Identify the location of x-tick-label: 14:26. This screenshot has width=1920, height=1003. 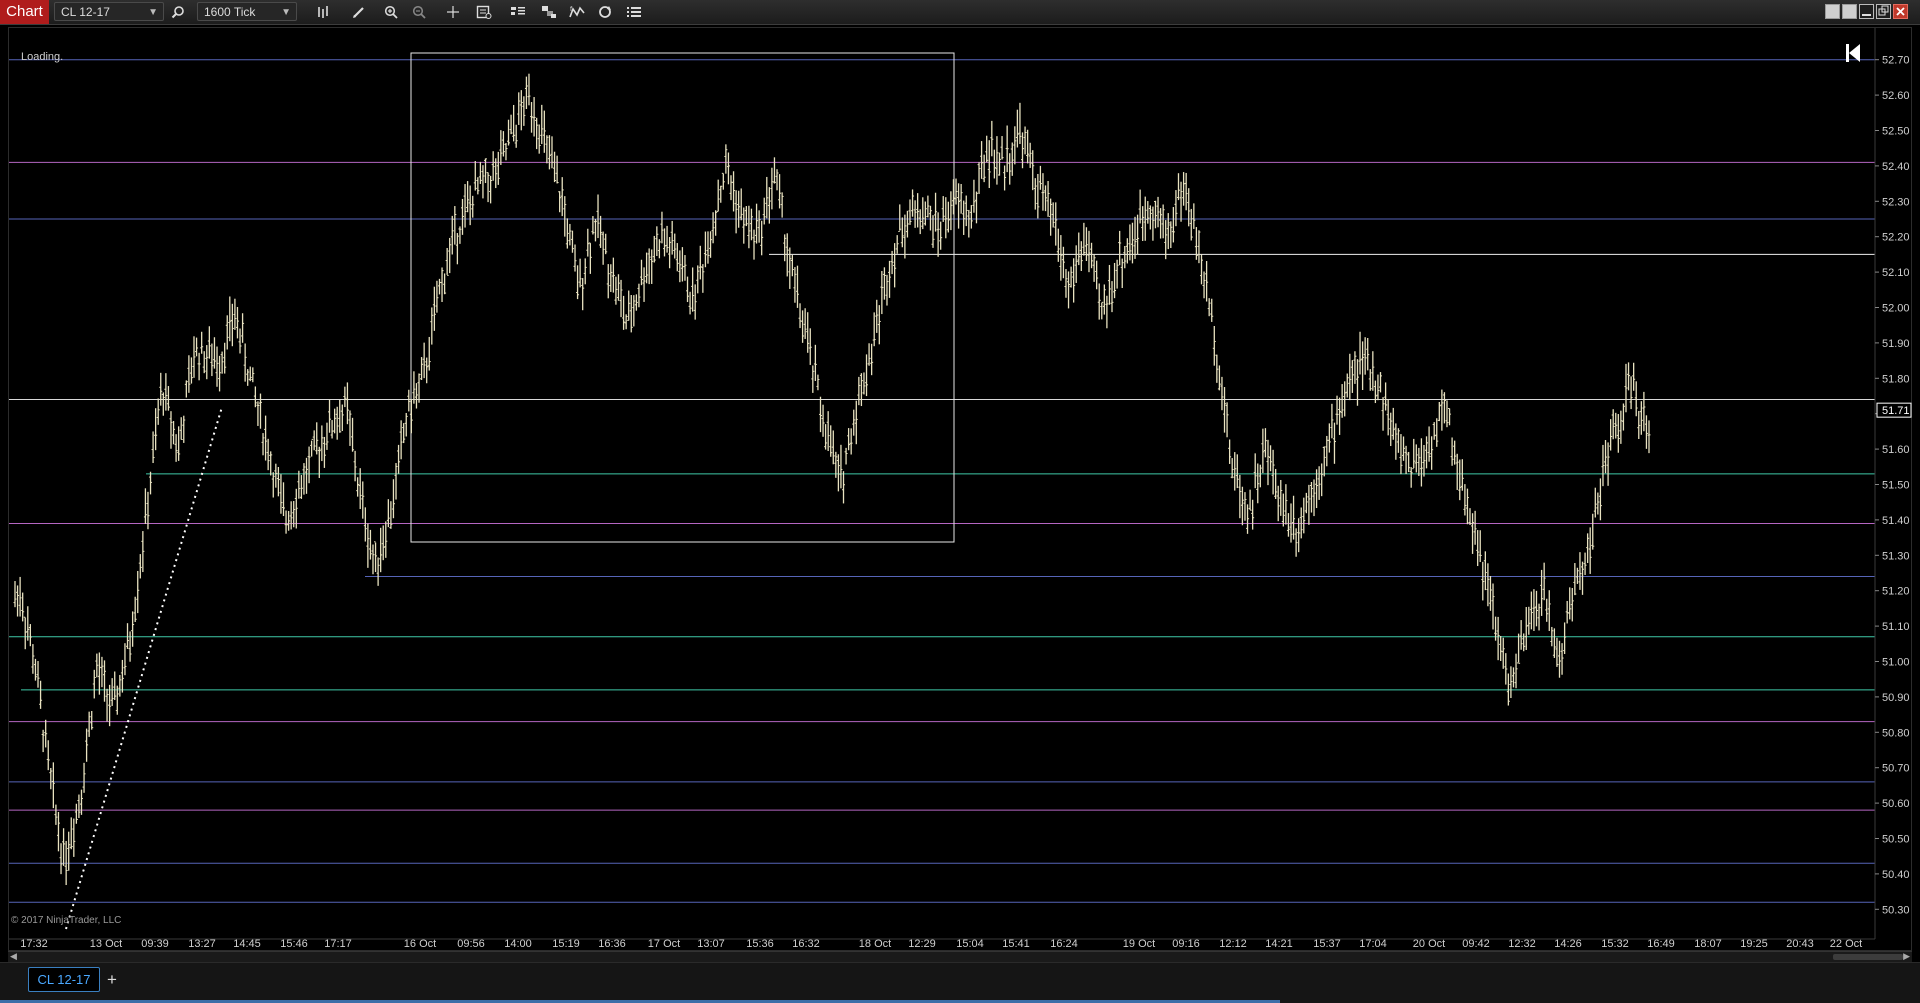
(1568, 944).